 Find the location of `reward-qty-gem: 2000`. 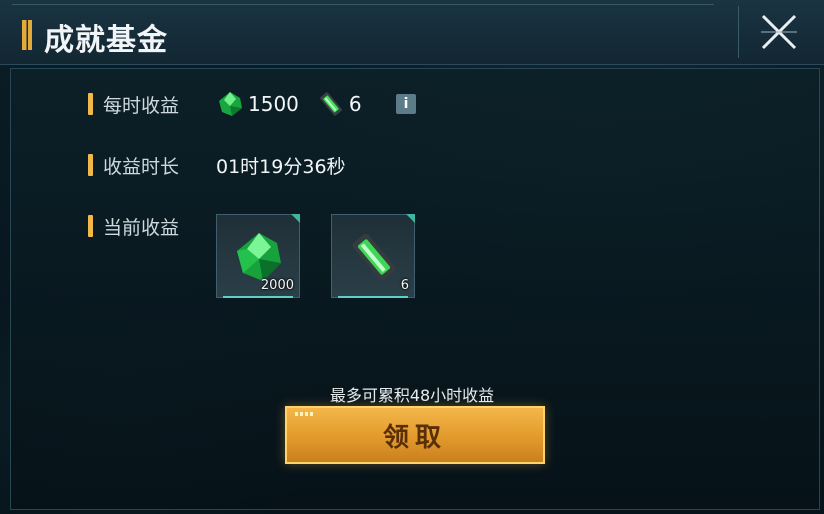

reward-qty-gem: 2000 is located at coordinates (277, 285).